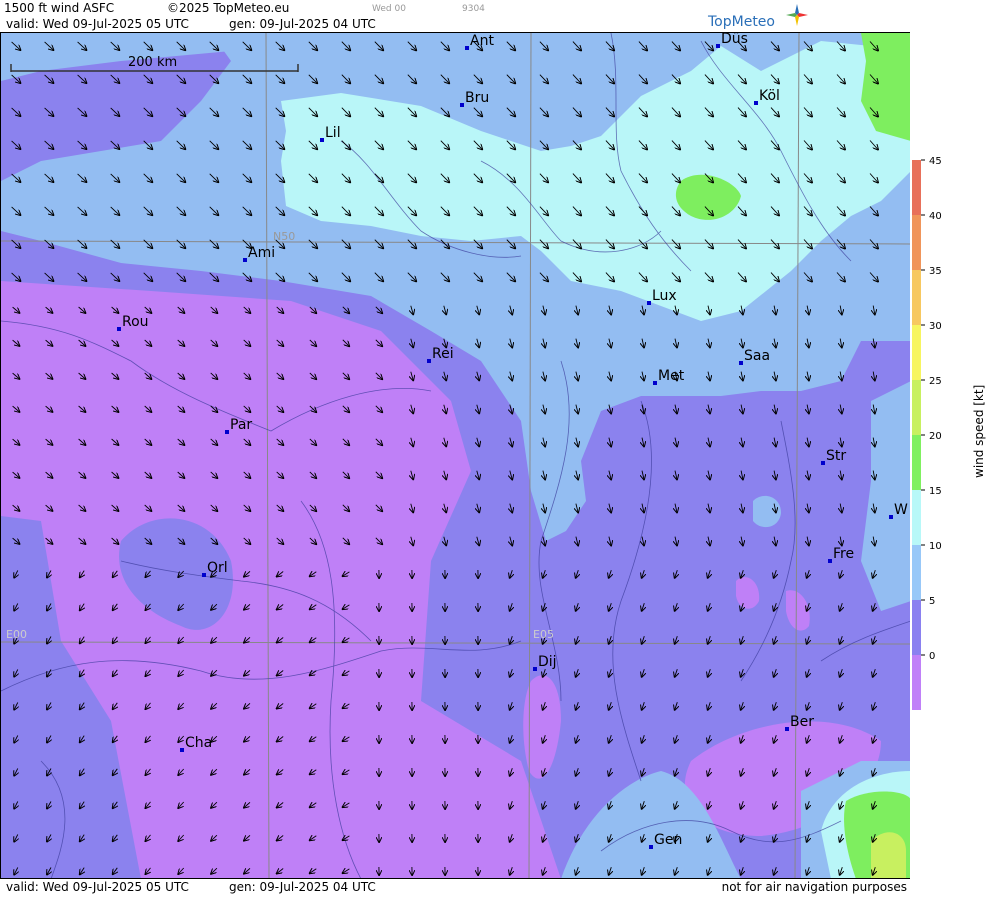 The width and height of the screenshot is (1000, 897). What do you see at coordinates (477, 98) in the screenshot?
I see `city-label-2: Bru` at bounding box center [477, 98].